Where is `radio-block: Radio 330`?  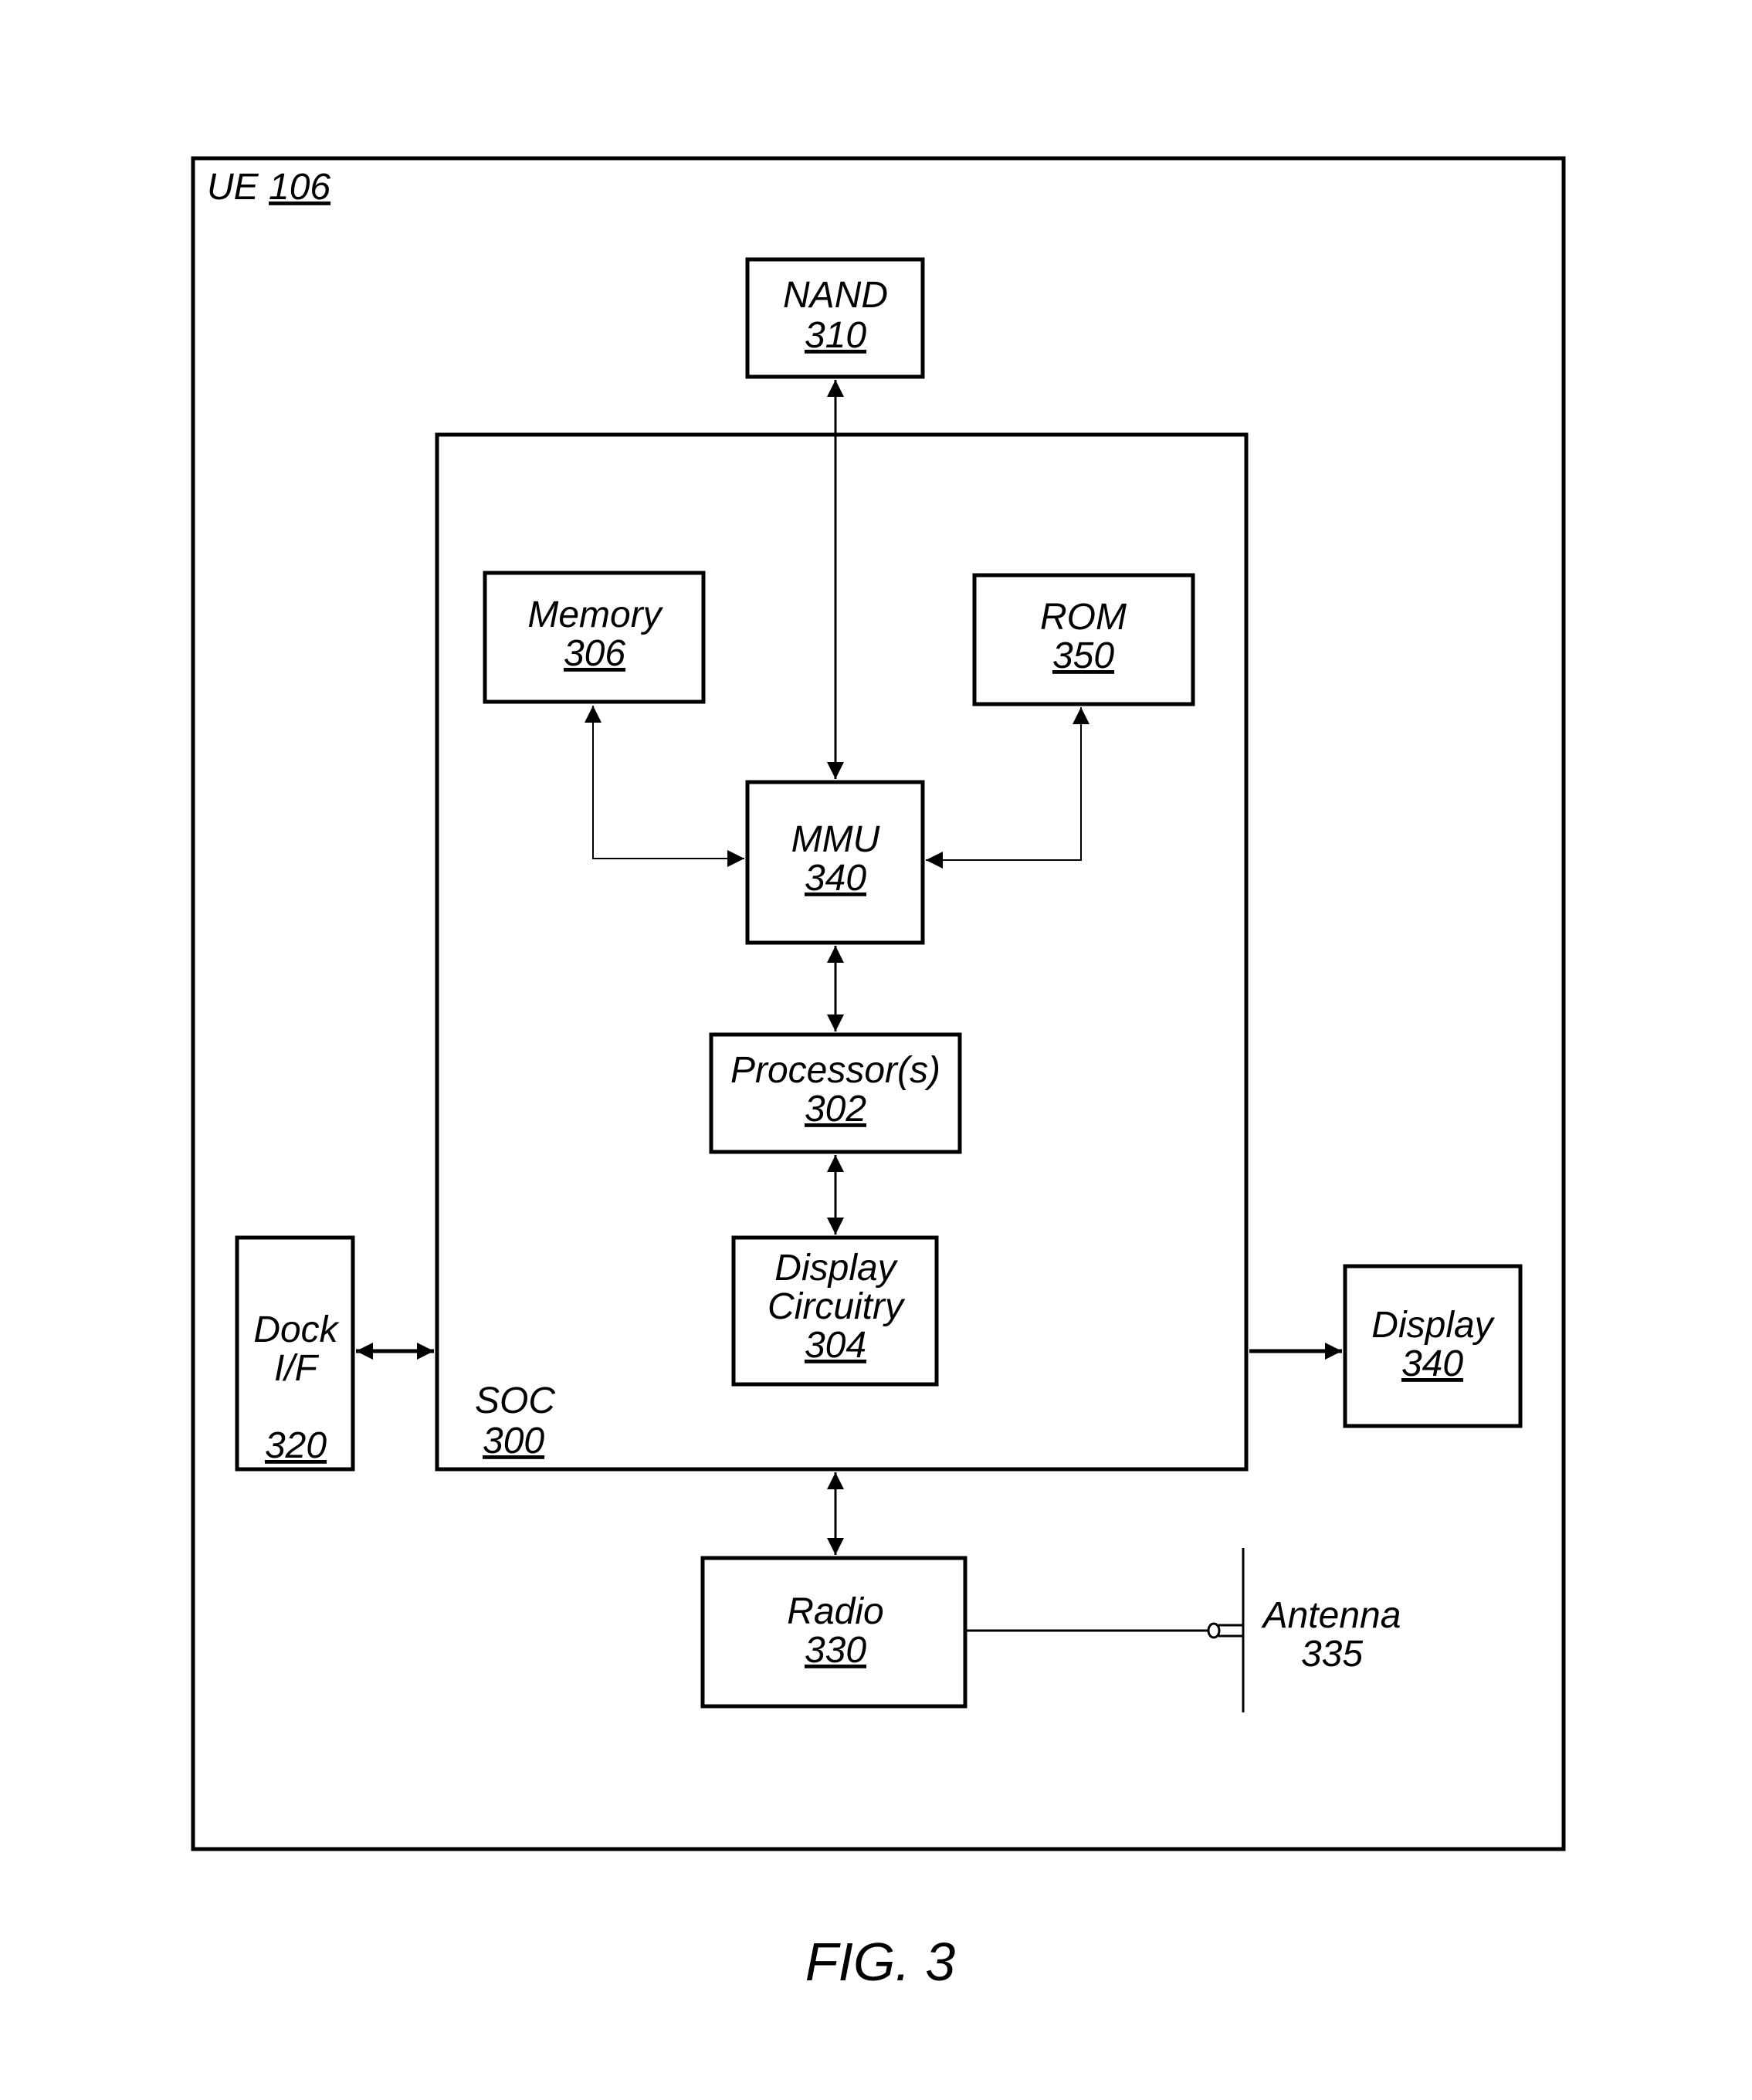 radio-block: Radio 330 is located at coordinates (833, 1632).